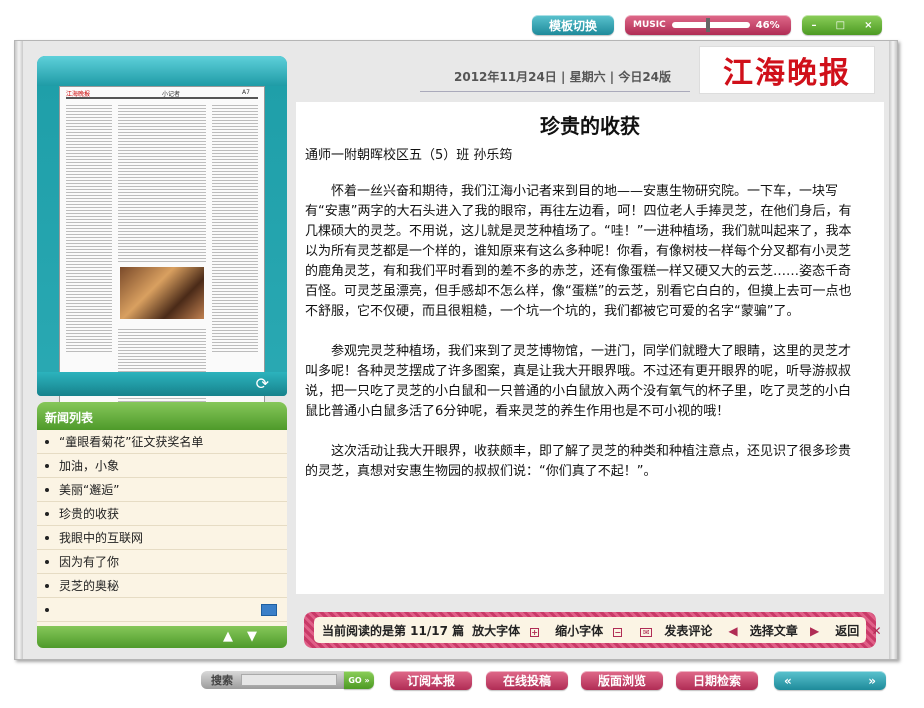  Describe the element at coordinates (767, 25) in the screenshot. I see `music-volume-value: 46%` at that location.